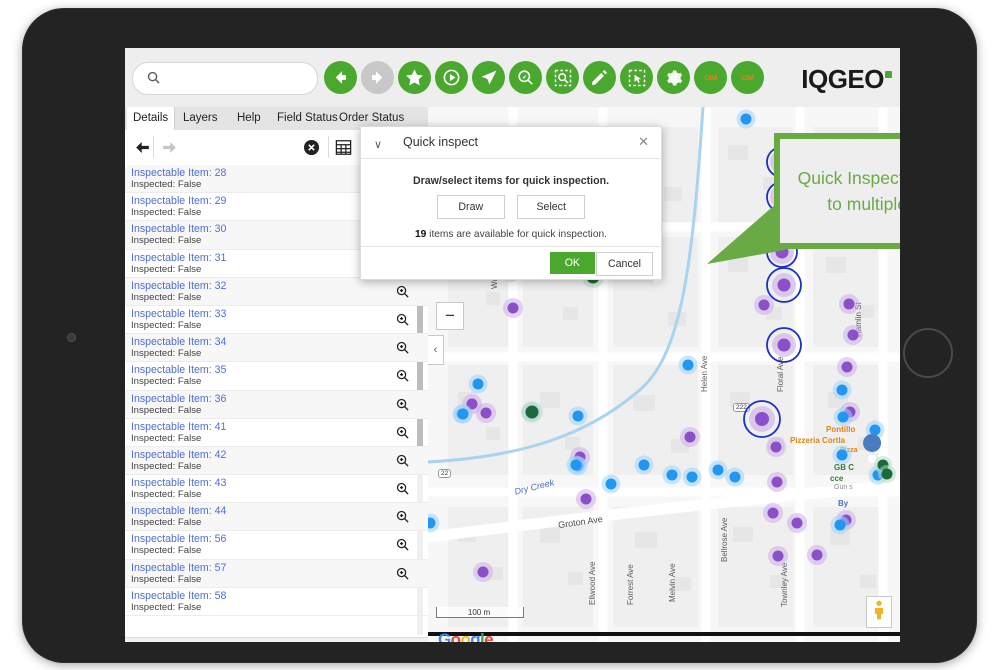  I want to click on dashed-box-cursor-icon, so click(637, 78).